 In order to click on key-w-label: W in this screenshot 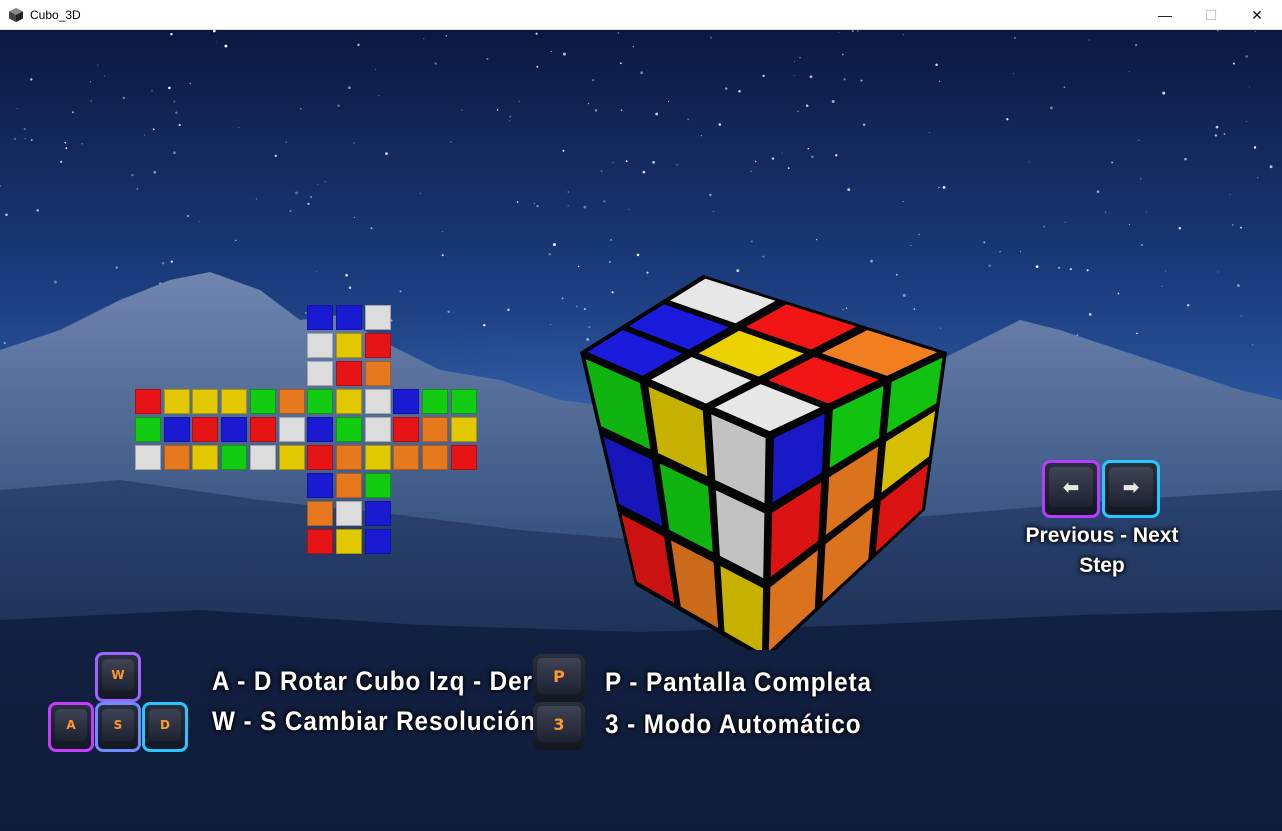, I will do `click(118, 675)`.